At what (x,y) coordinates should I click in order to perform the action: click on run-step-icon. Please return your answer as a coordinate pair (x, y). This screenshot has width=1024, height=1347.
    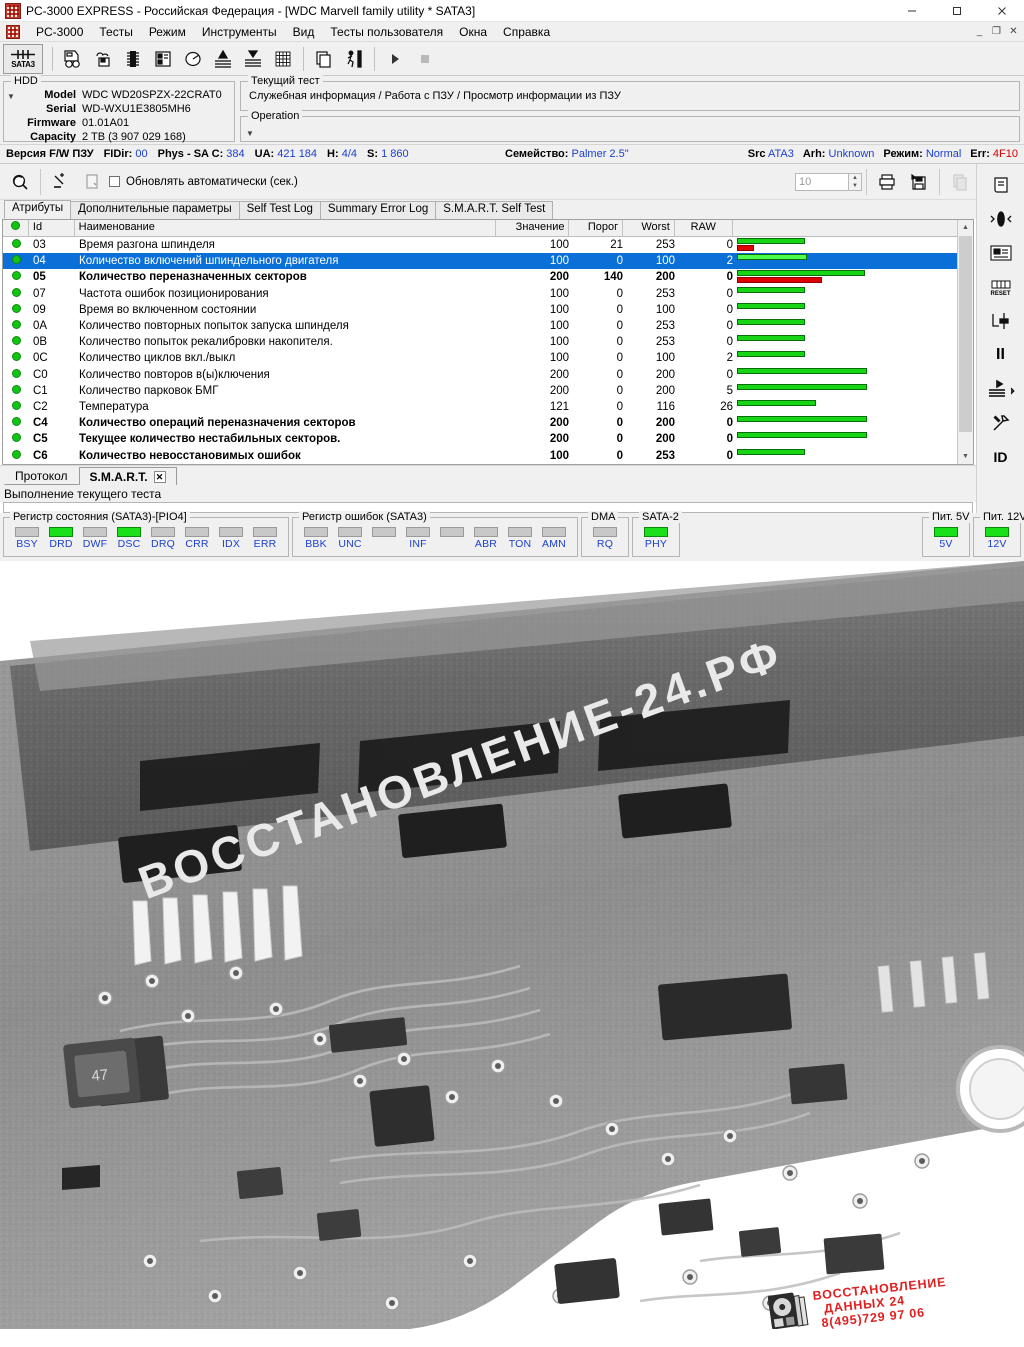
    Looking at the image, I should click on (1001, 389).